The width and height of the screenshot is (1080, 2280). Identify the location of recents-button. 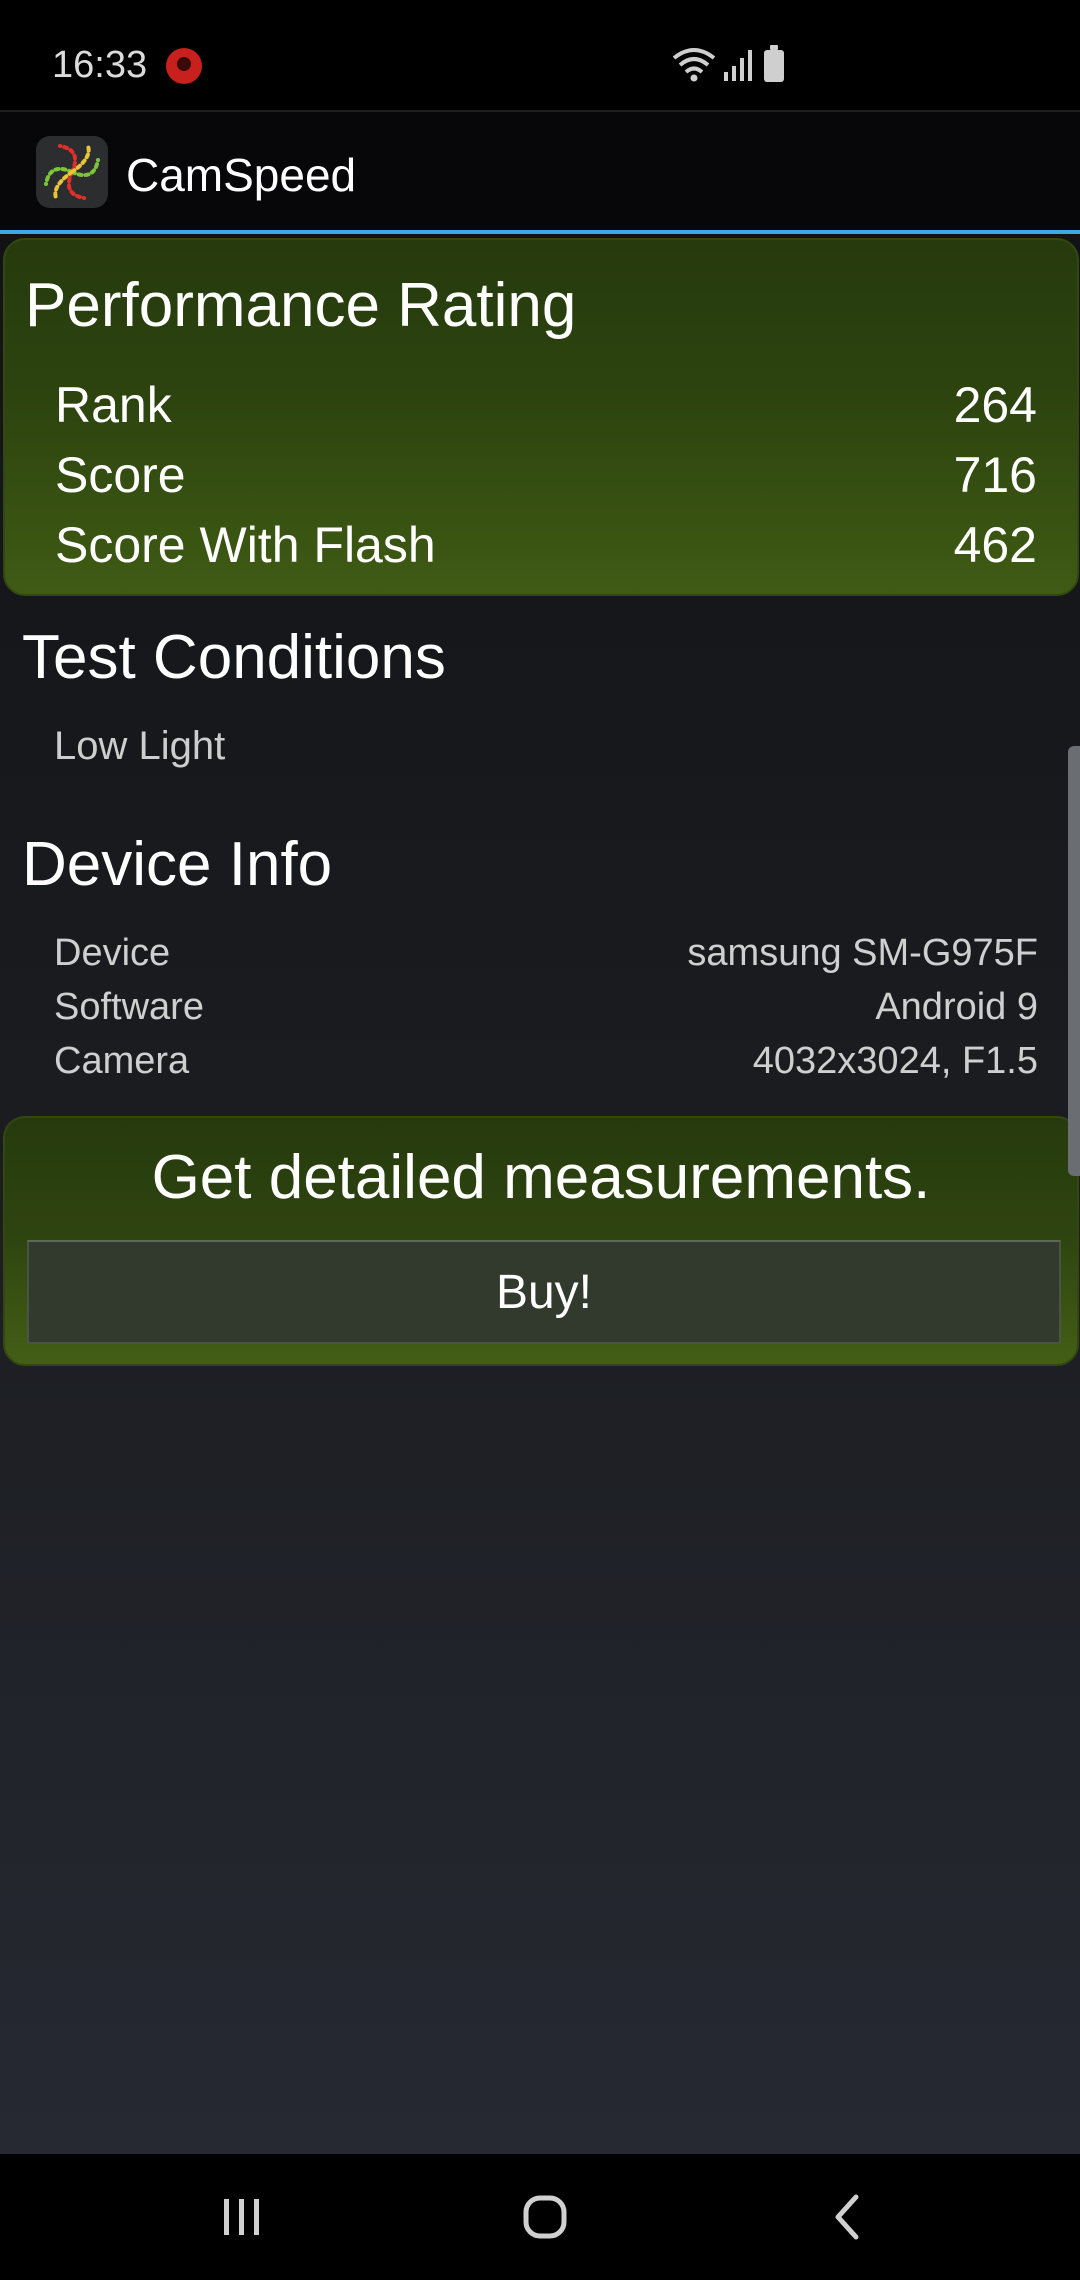
(242, 2217).